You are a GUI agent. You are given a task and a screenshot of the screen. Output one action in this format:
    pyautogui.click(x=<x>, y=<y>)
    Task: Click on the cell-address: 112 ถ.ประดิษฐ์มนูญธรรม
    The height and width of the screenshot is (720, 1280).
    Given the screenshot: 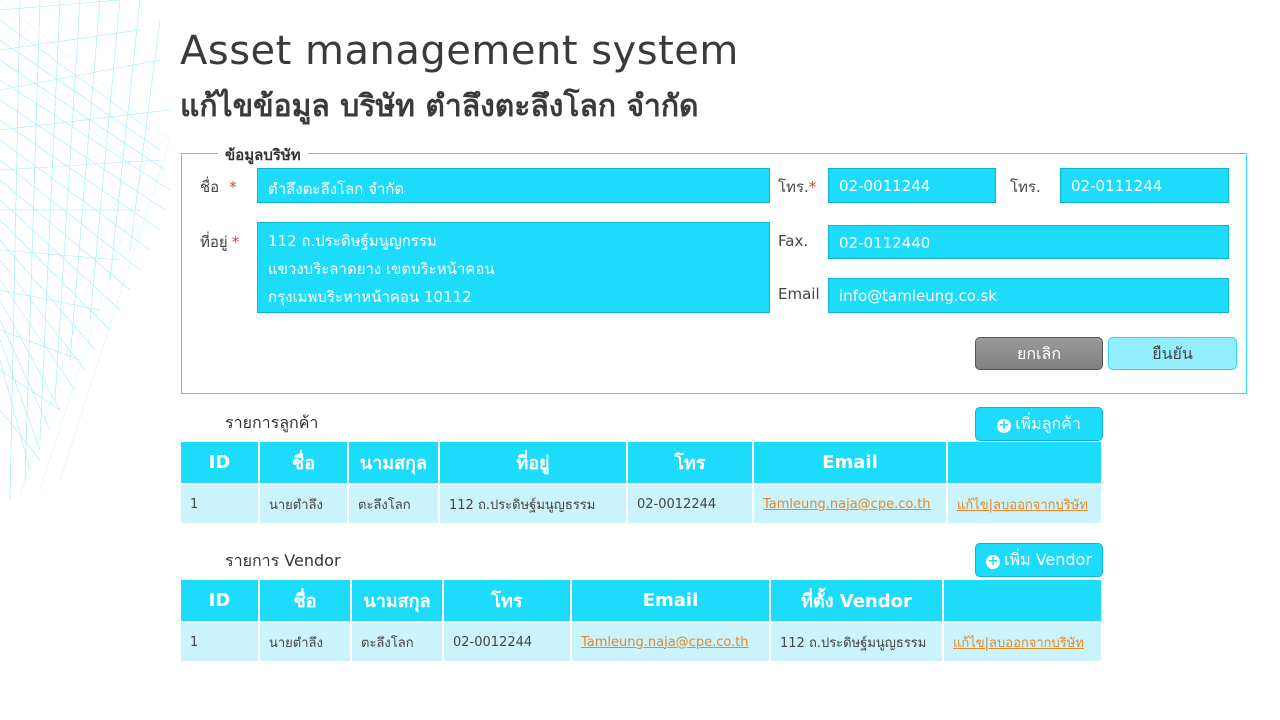 What is the action you would take?
    pyautogui.click(x=533, y=503)
    